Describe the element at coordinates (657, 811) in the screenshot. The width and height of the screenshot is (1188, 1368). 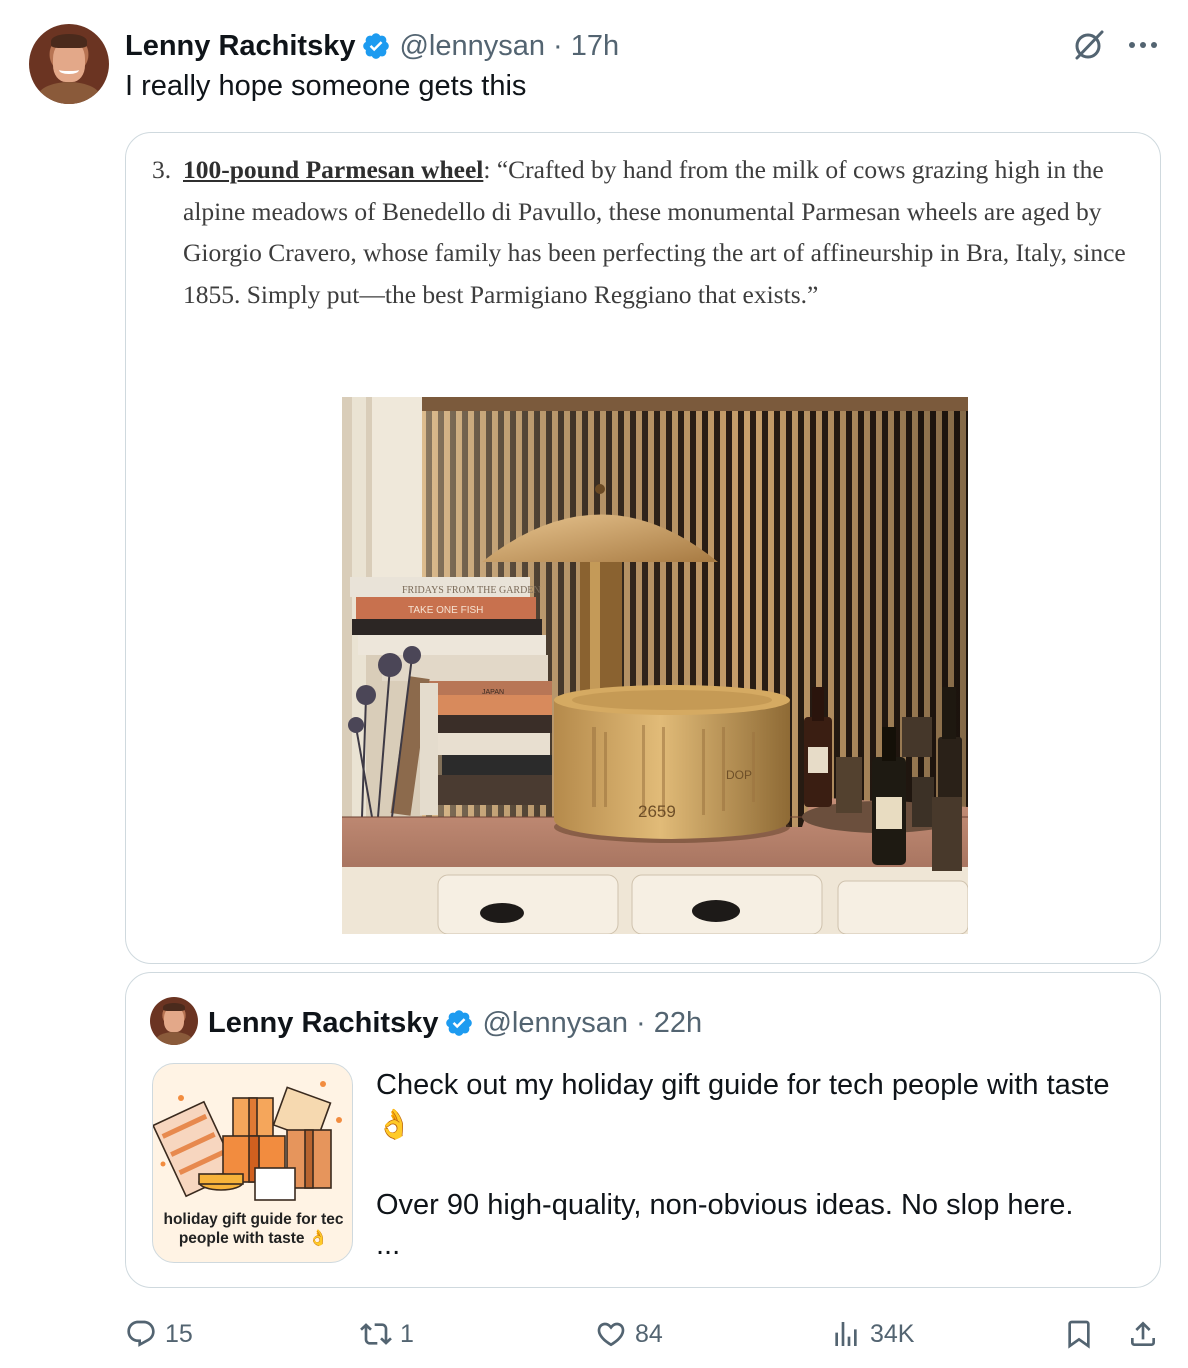
I see `cheese-mark-number: 2659` at that location.